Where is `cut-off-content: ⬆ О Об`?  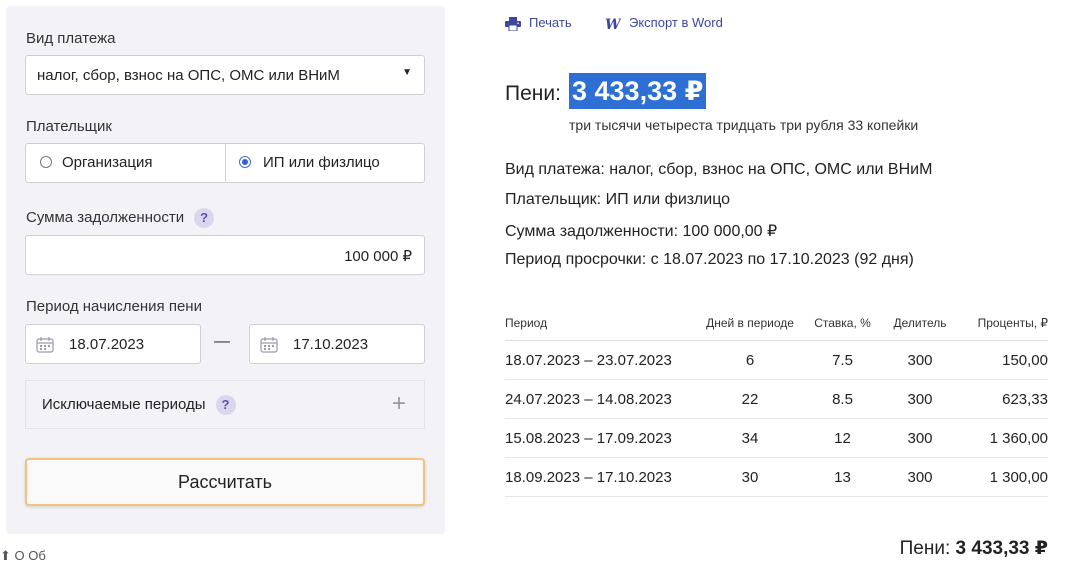 cut-off-content: ⬆ О Об is located at coordinates (23, 555).